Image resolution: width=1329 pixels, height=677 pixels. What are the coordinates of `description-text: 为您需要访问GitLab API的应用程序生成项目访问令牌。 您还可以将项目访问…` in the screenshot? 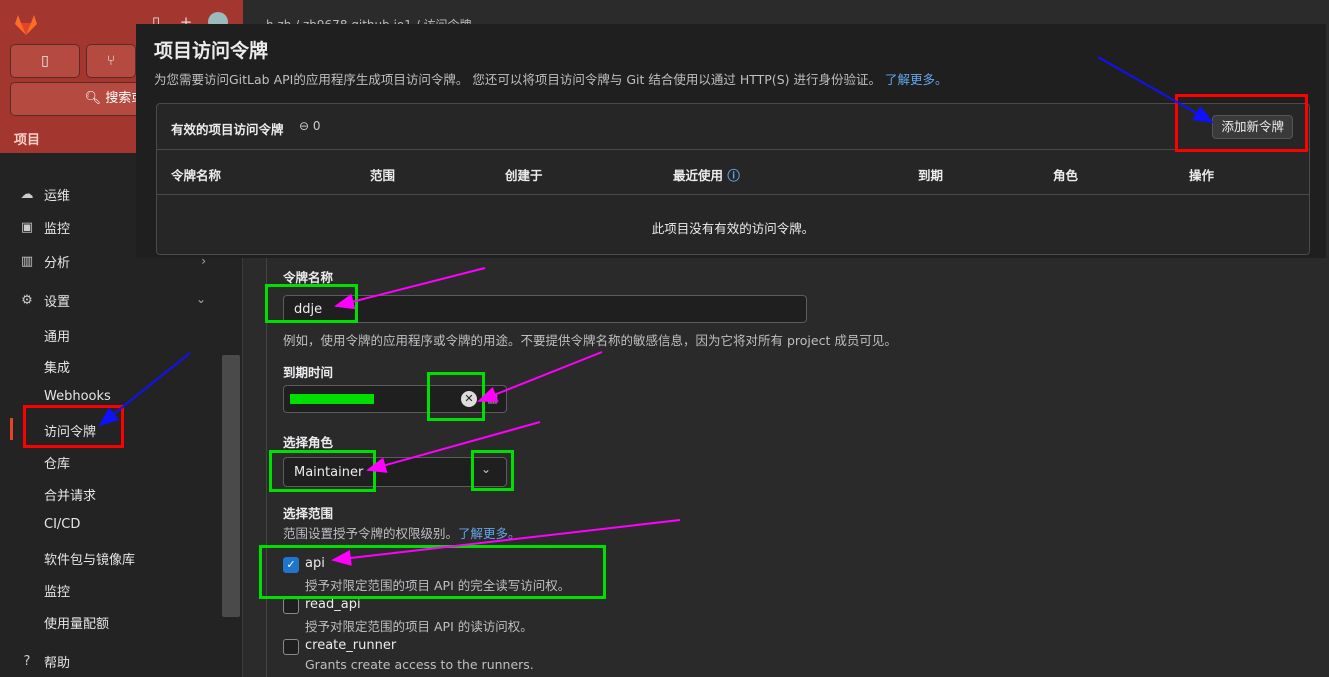 It's located at (517, 79).